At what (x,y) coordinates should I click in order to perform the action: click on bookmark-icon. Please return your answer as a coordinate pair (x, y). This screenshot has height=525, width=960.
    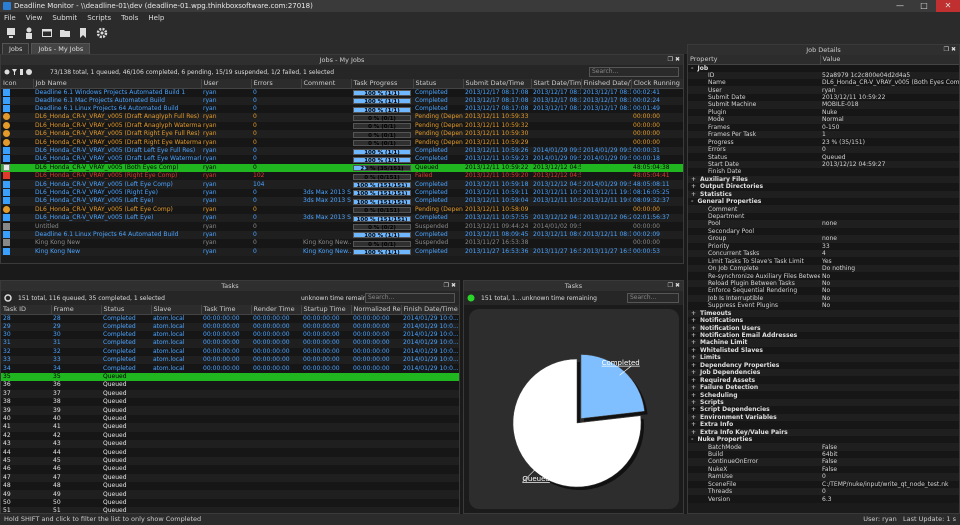
    Looking at the image, I should click on (83, 33).